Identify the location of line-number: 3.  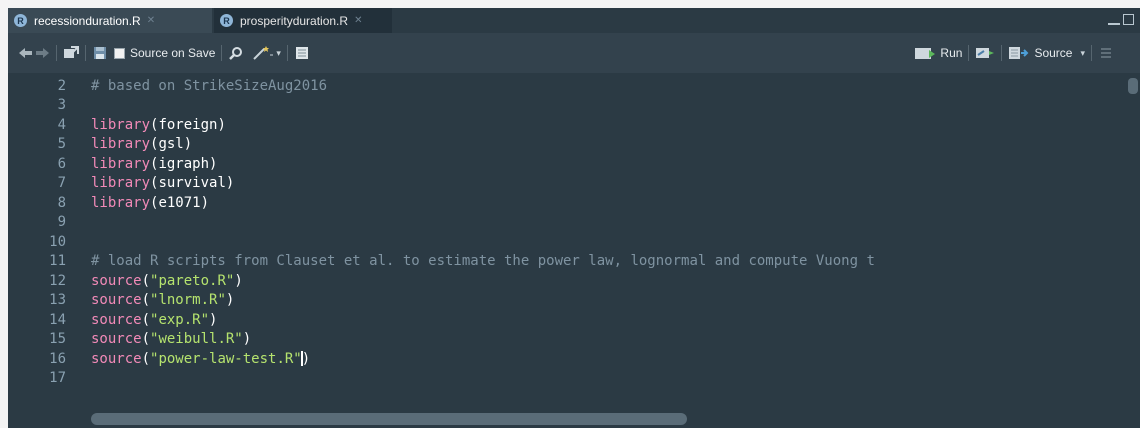
(61, 105).